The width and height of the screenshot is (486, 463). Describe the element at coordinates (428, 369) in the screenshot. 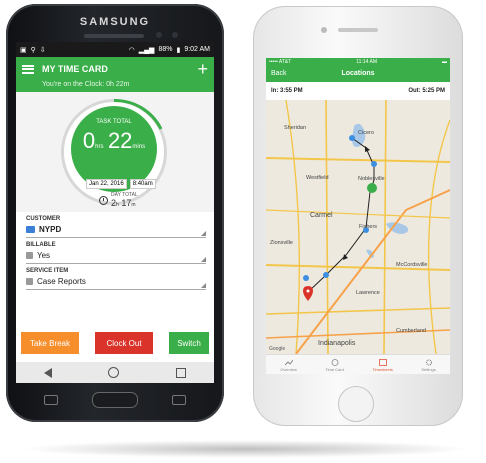

I see `tab-settings-label: Settings` at that location.